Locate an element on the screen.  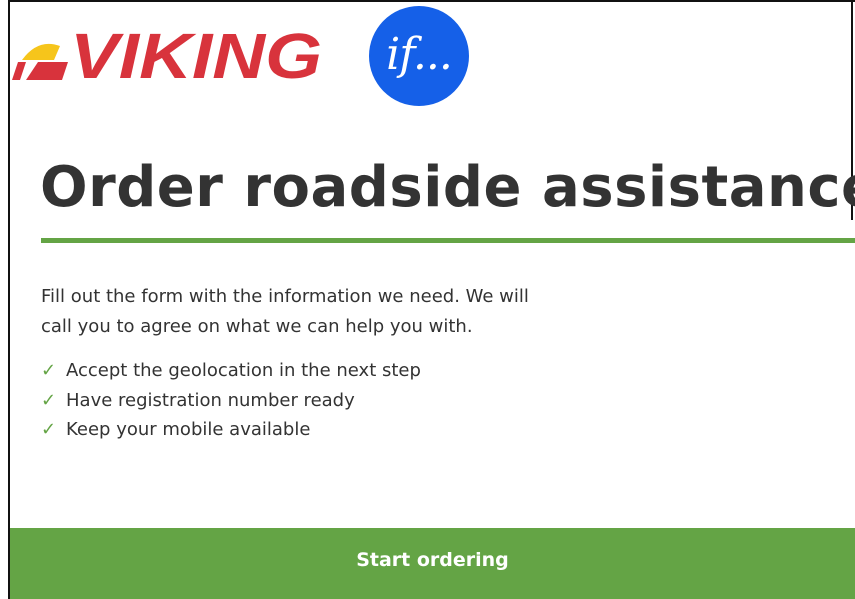
checklist-item-text: Have registration number ready is located at coordinates (210, 400).